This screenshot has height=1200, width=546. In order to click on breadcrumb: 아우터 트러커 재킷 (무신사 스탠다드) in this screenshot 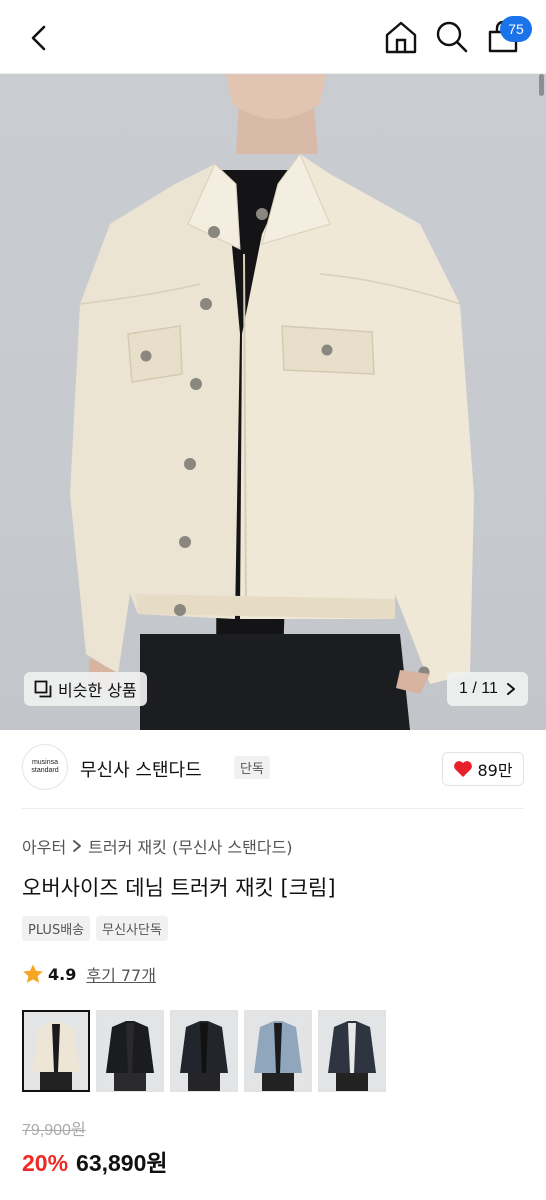, I will do `click(157, 846)`.